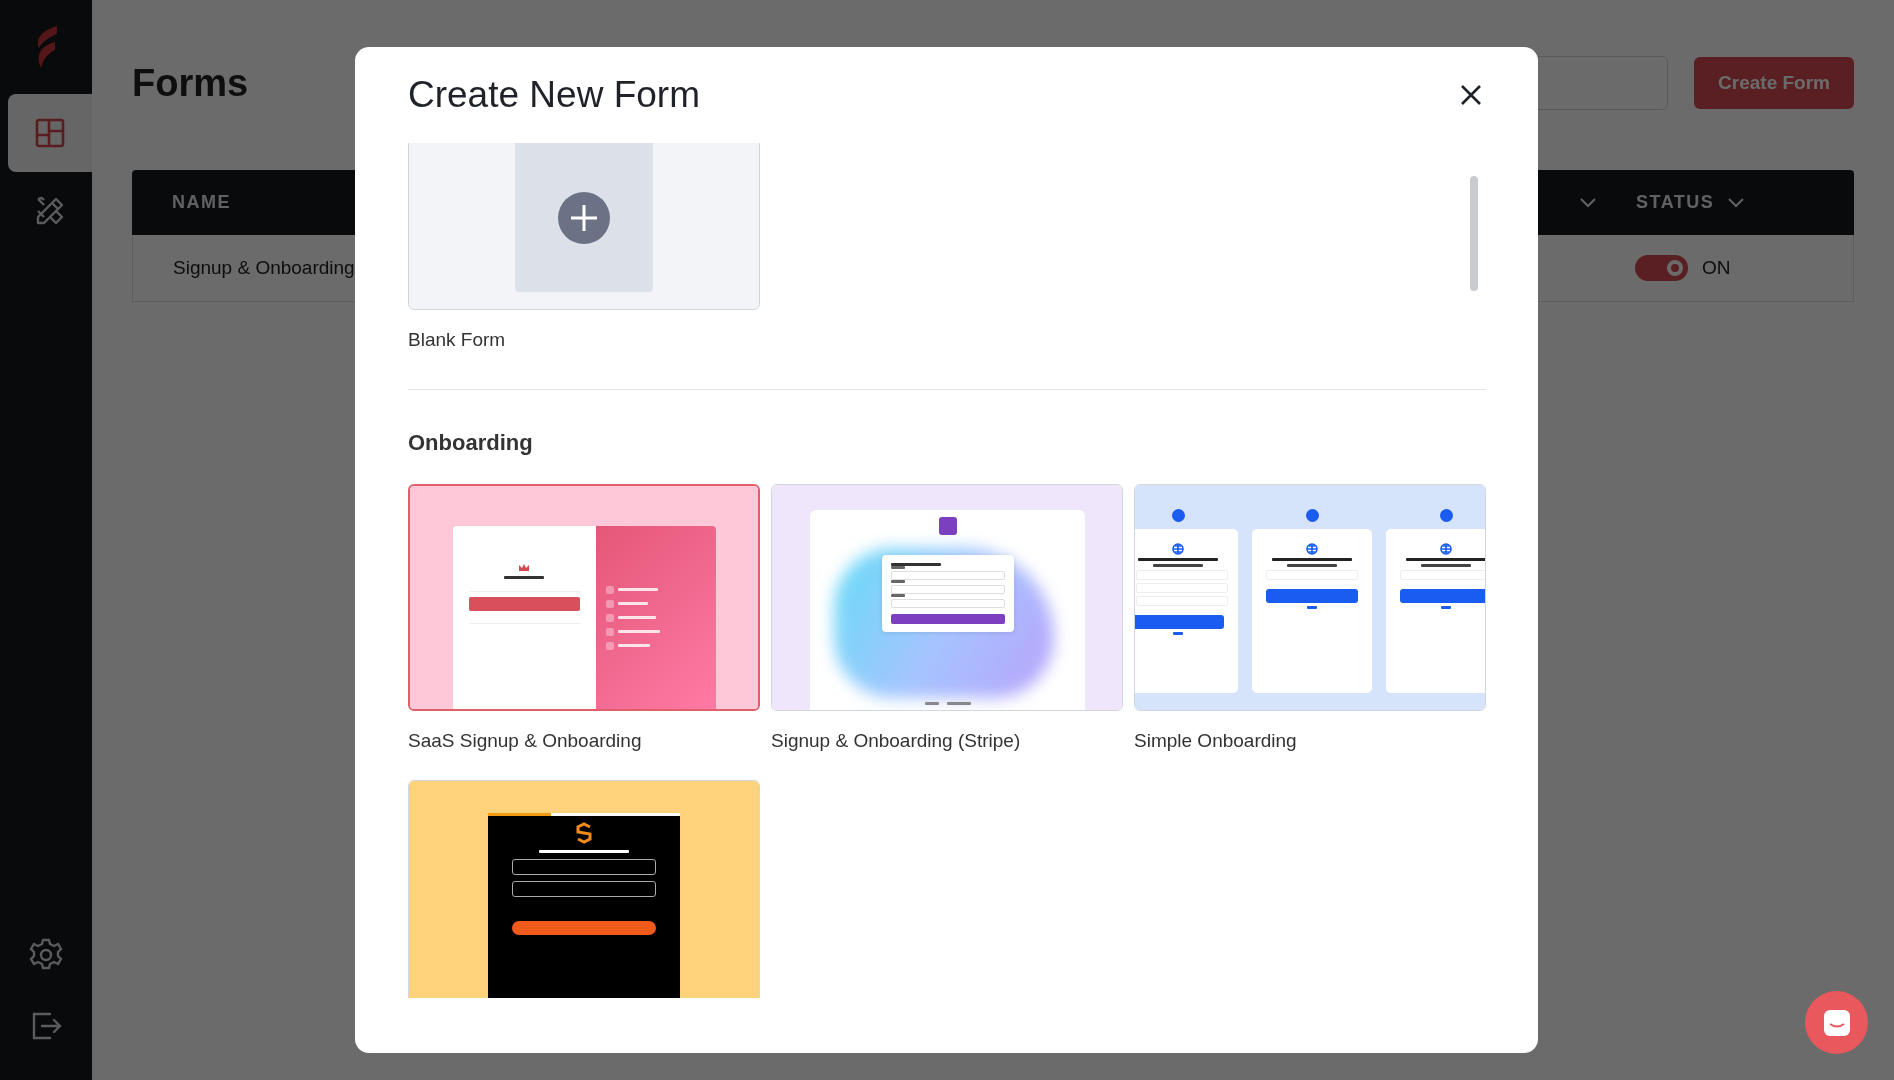 The height and width of the screenshot is (1080, 1894). What do you see at coordinates (190, 83) in the screenshot?
I see `page-title: Forms` at bounding box center [190, 83].